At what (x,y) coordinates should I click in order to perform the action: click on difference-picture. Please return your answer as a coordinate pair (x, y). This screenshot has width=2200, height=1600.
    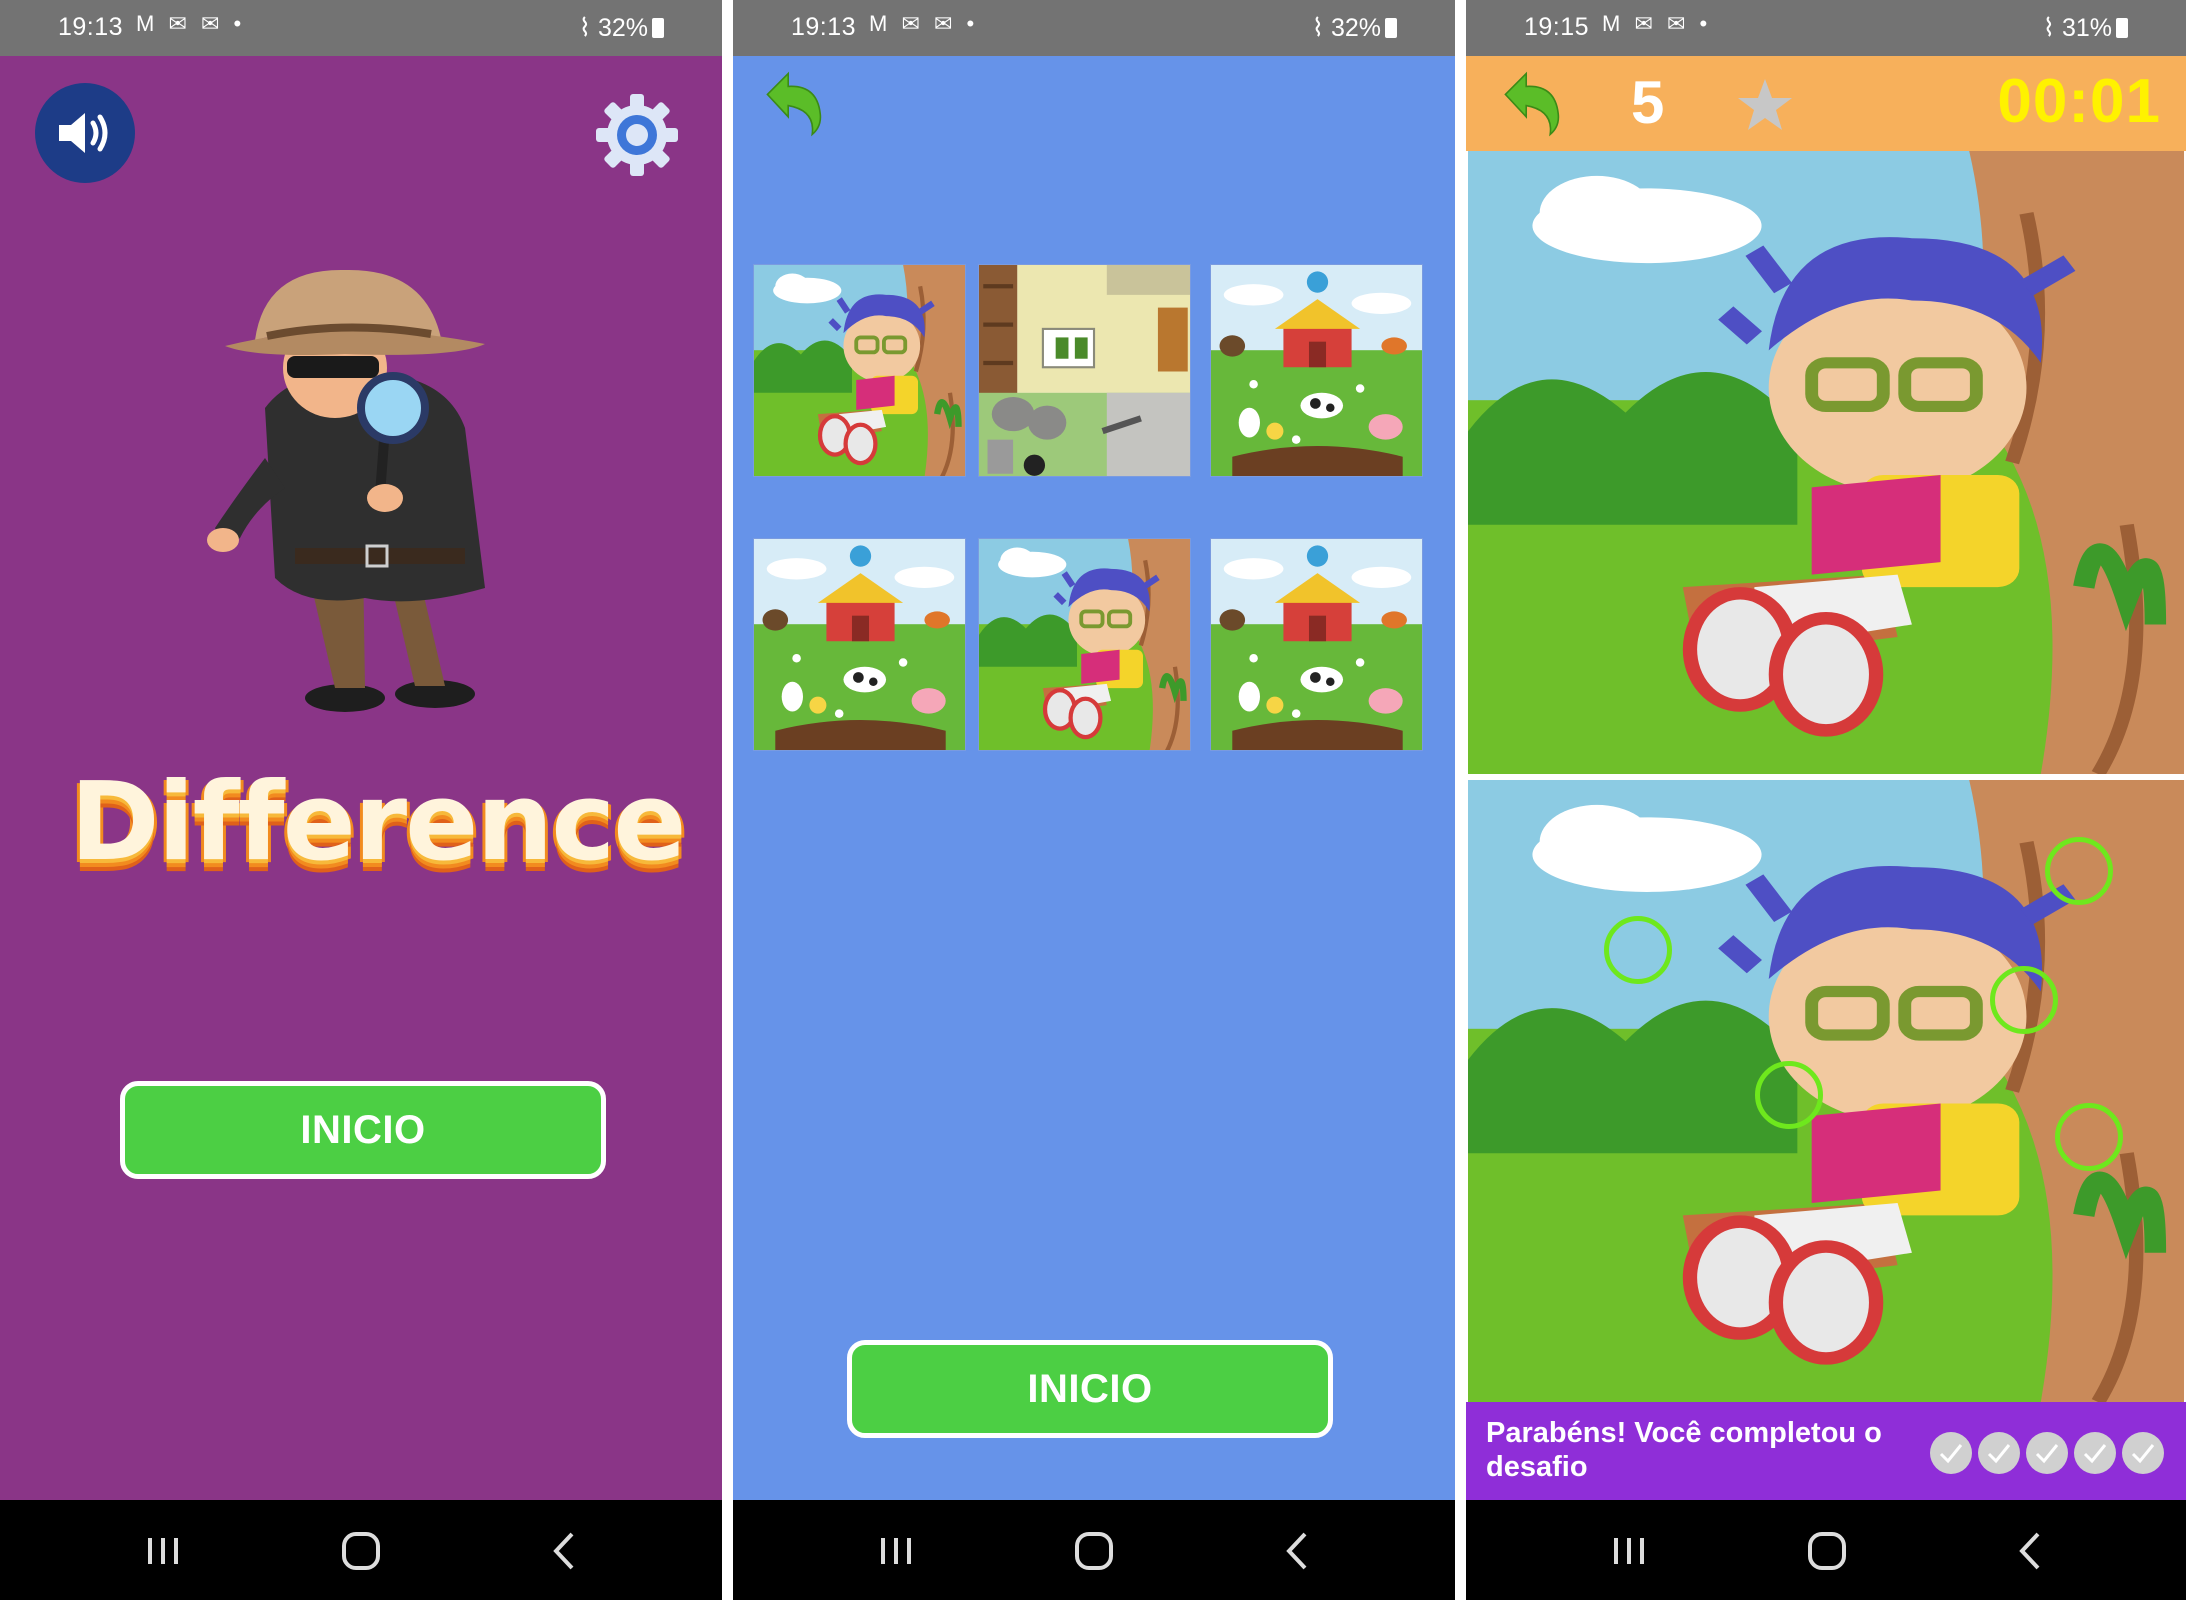
    Looking at the image, I should click on (1826, 1091).